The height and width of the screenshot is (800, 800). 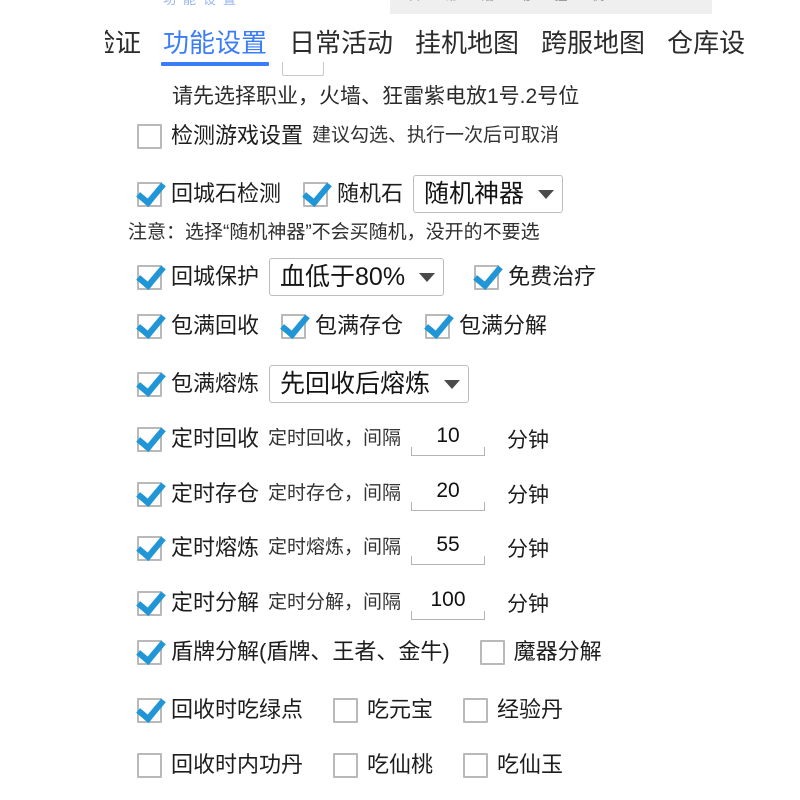 What do you see at coordinates (215, 383) in the screenshot?
I see `label-bag-full-smelt: 包满熔炼` at bounding box center [215, 383].